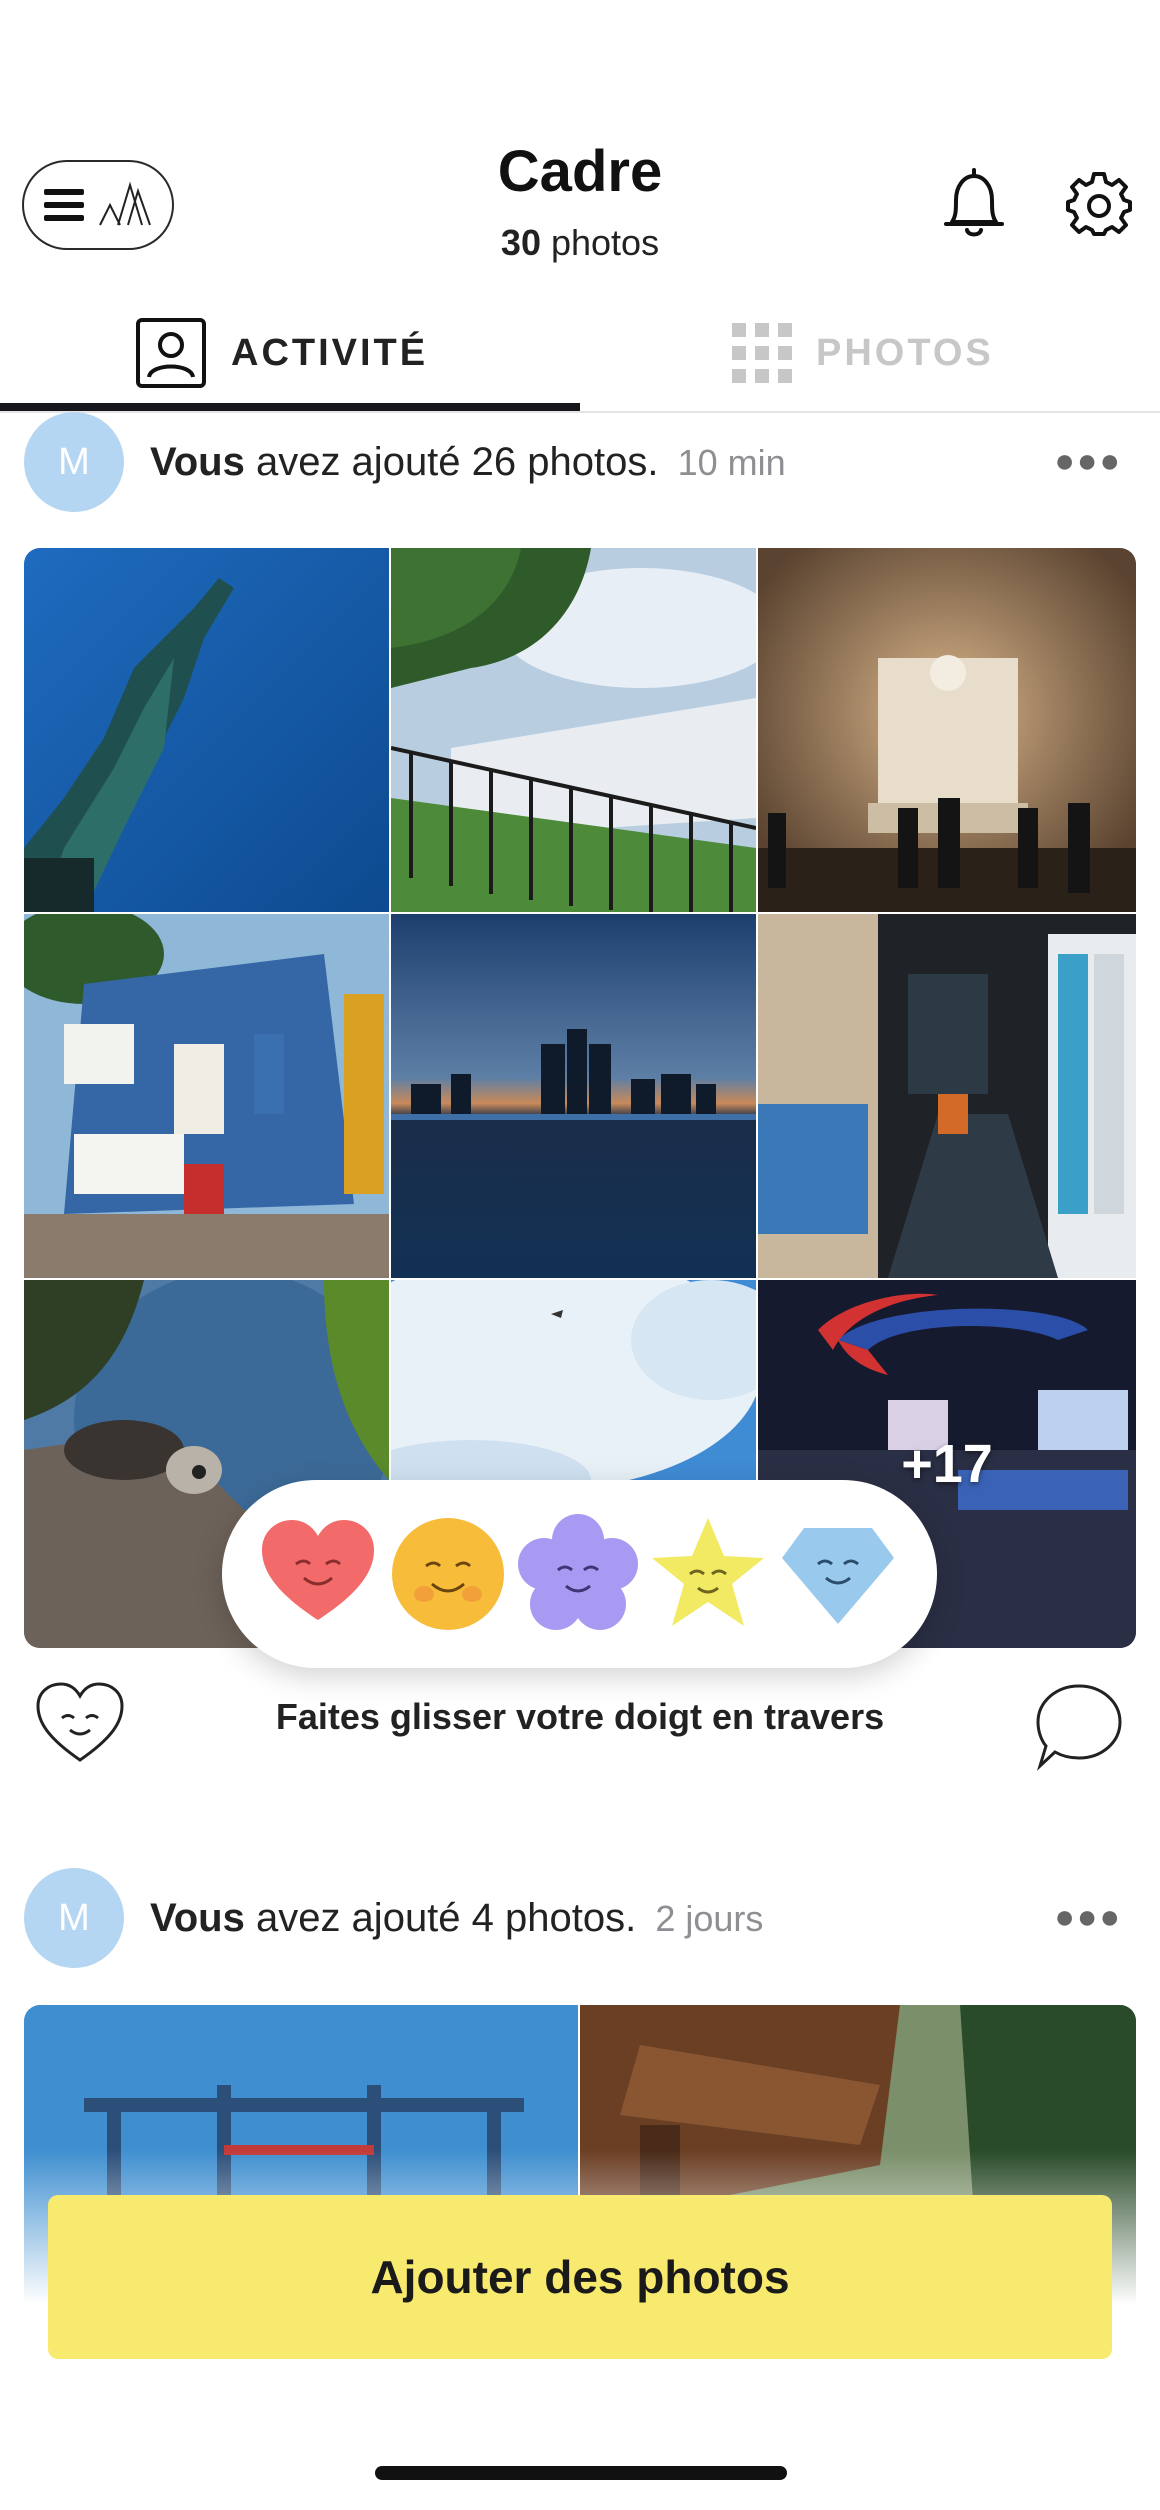 Image resolution: width=1160 pixels, height=2510 pixels. Describe the element at coordinates (581, 2473) in the screenshot. I see `home-indicator` at that location.